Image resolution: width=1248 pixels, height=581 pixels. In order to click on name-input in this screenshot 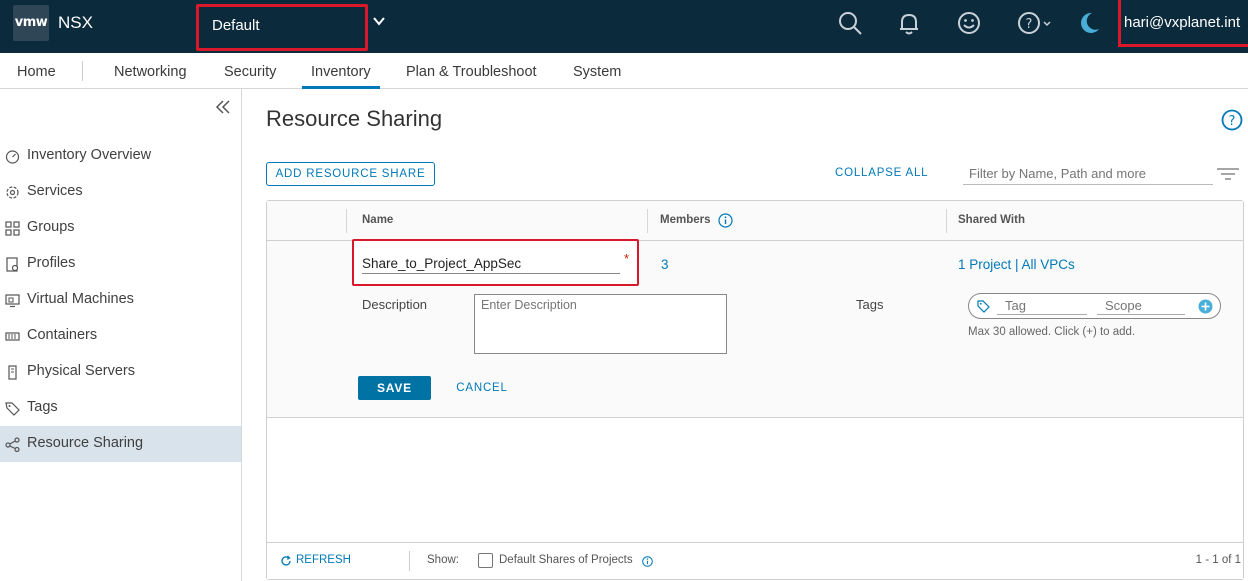, I will do `click(491, 264)`.